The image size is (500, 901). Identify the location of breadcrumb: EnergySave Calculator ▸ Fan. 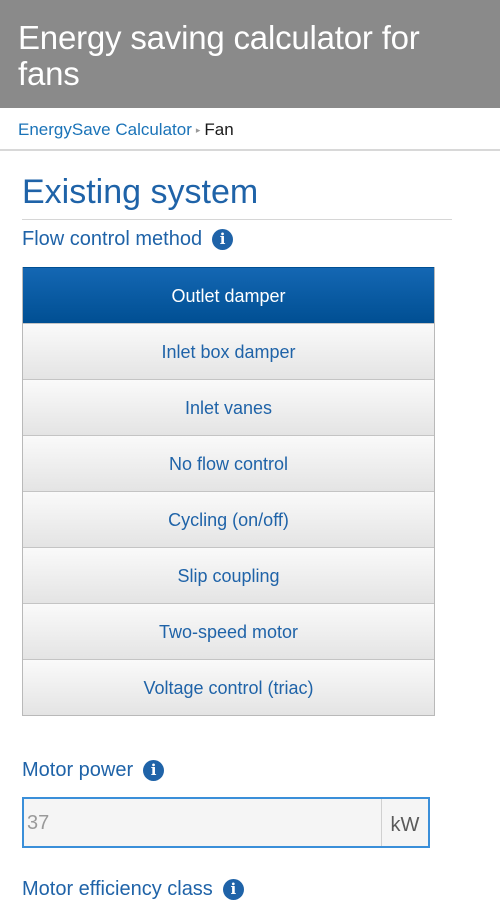
(250, 129).